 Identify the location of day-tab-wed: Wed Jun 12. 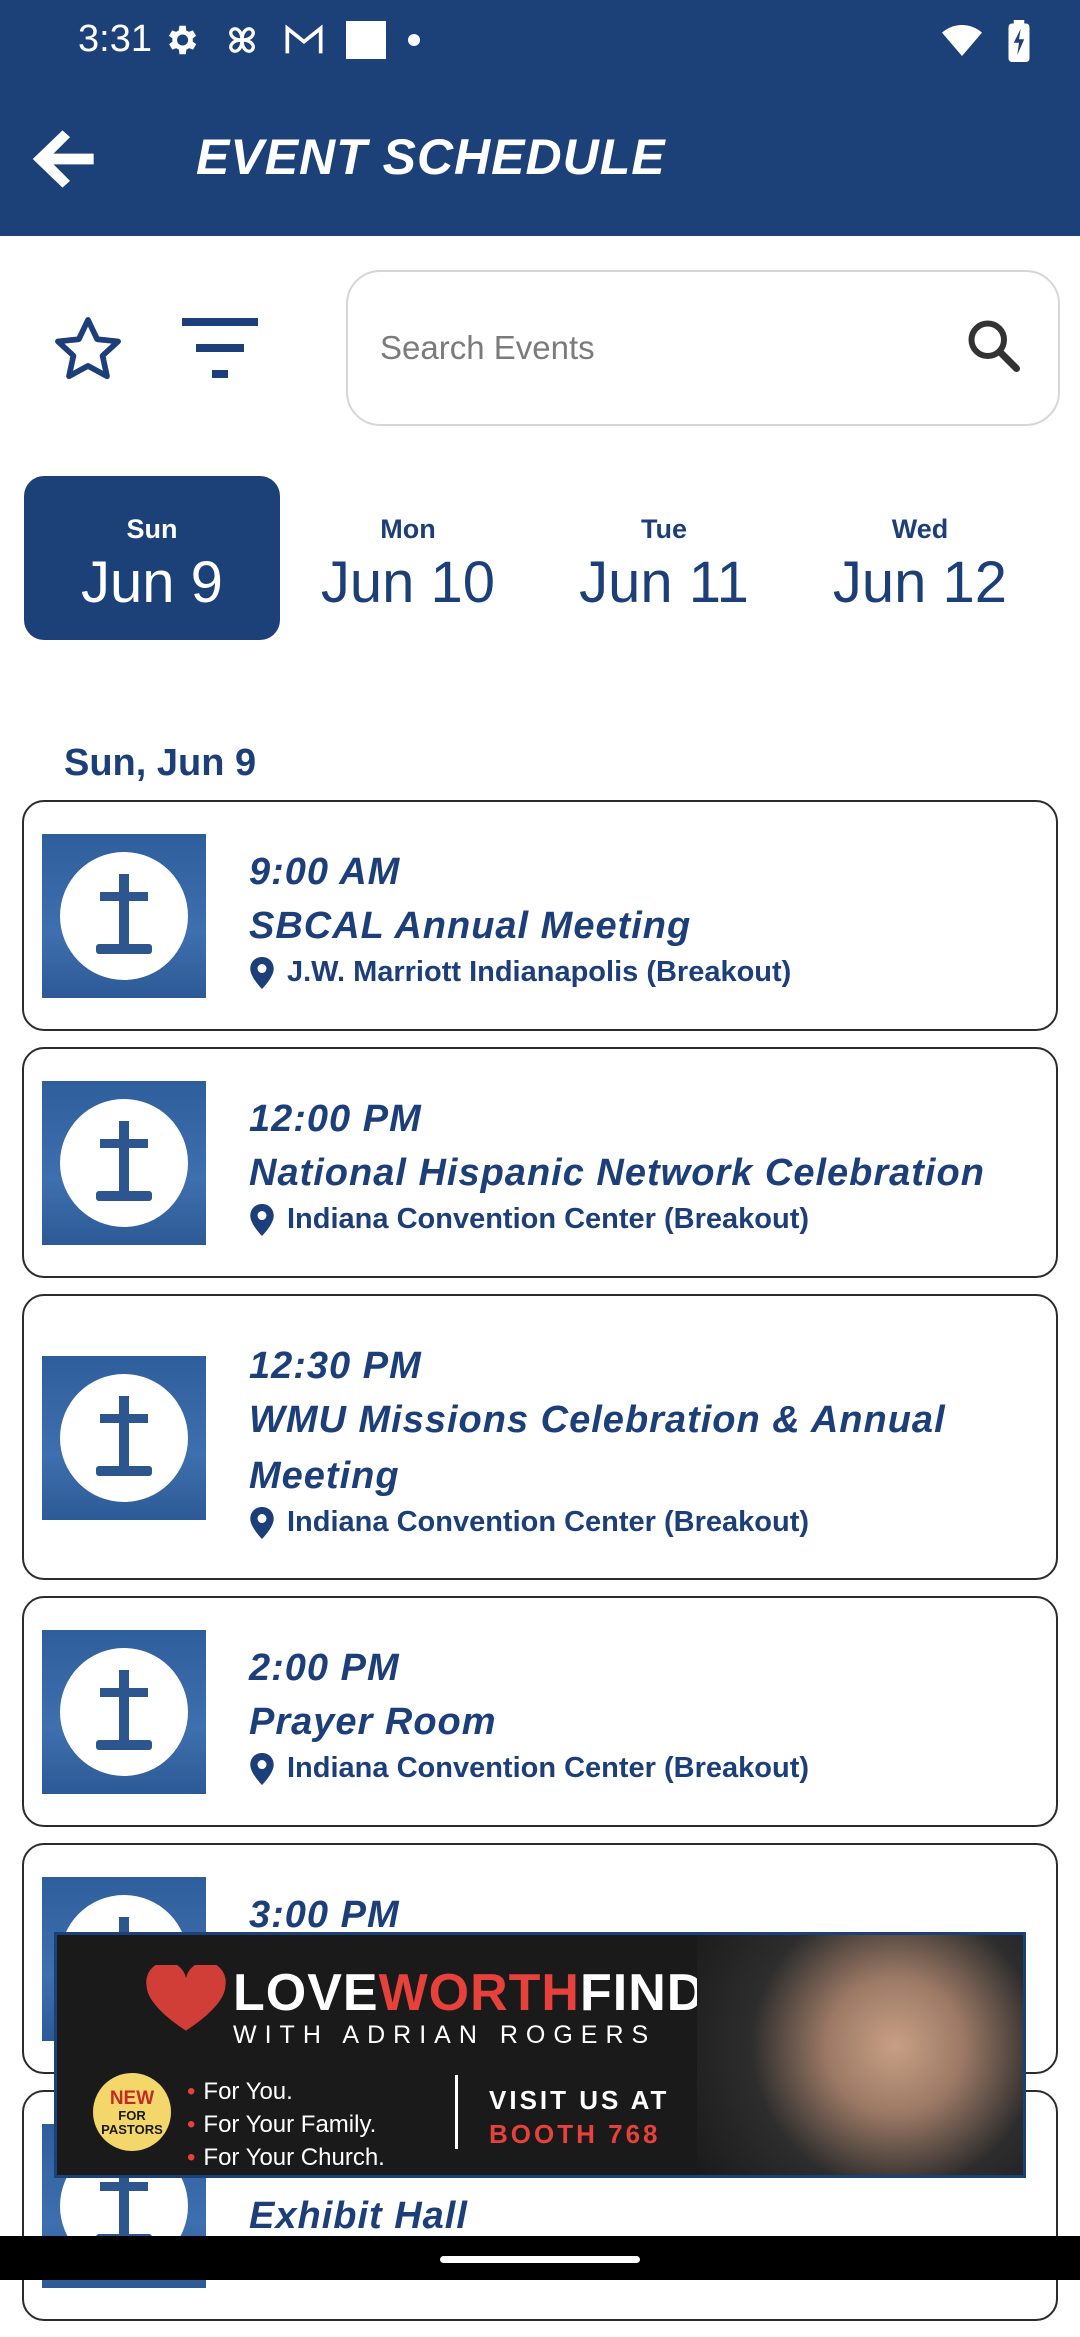
(920, 558).